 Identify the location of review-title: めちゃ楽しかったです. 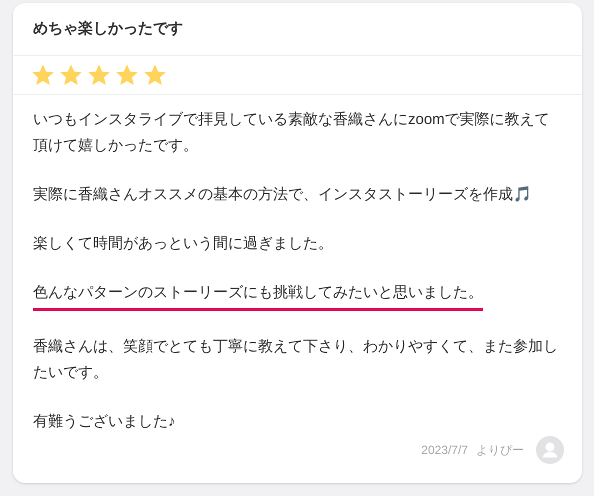
(108, 28).